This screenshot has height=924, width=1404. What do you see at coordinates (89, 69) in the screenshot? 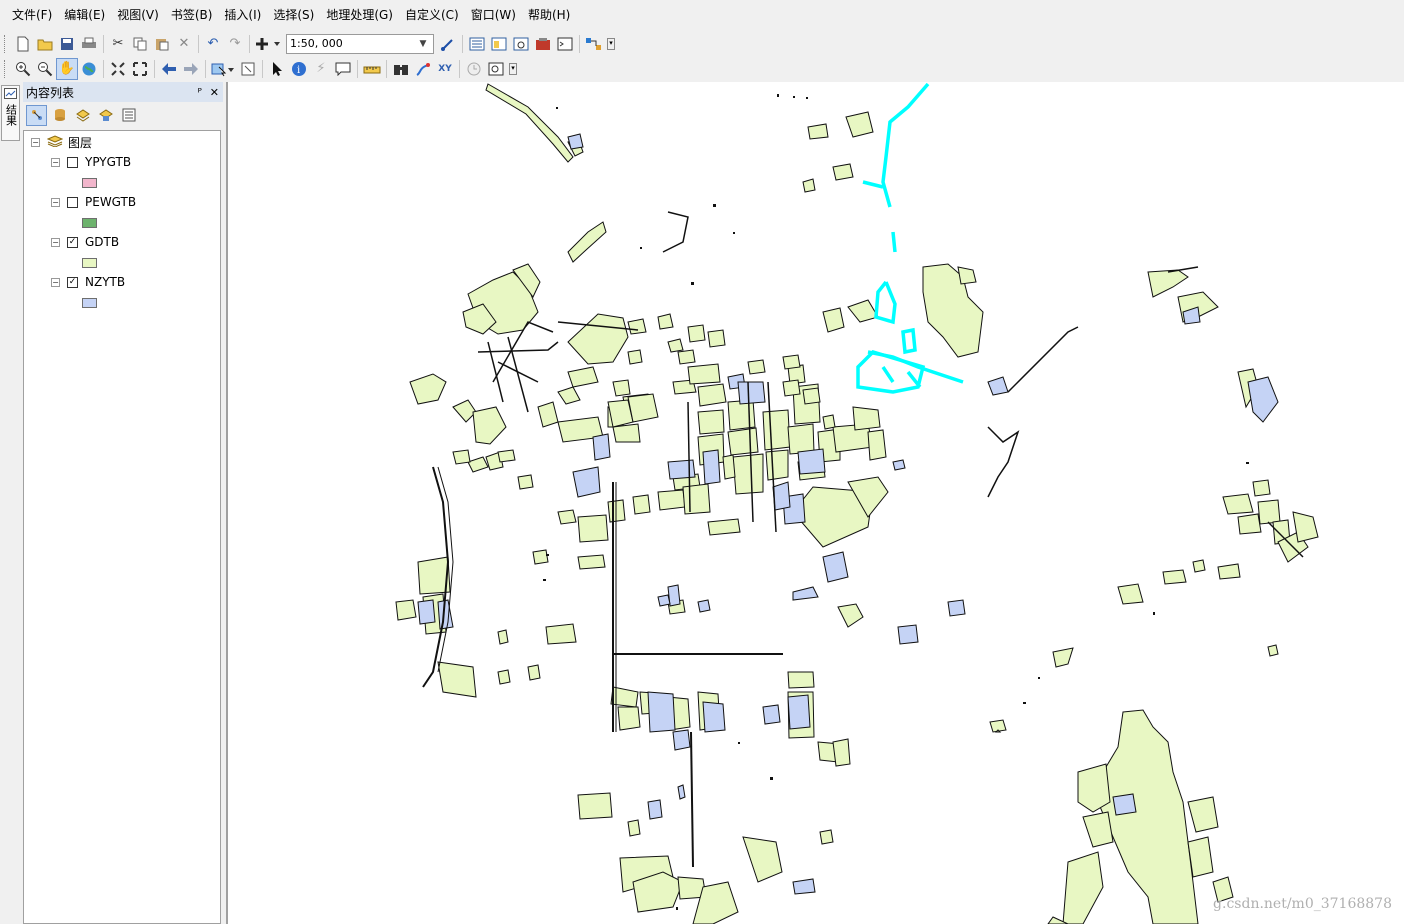
I see `full-extent-globe-icon` at bounding box center [89, 69].